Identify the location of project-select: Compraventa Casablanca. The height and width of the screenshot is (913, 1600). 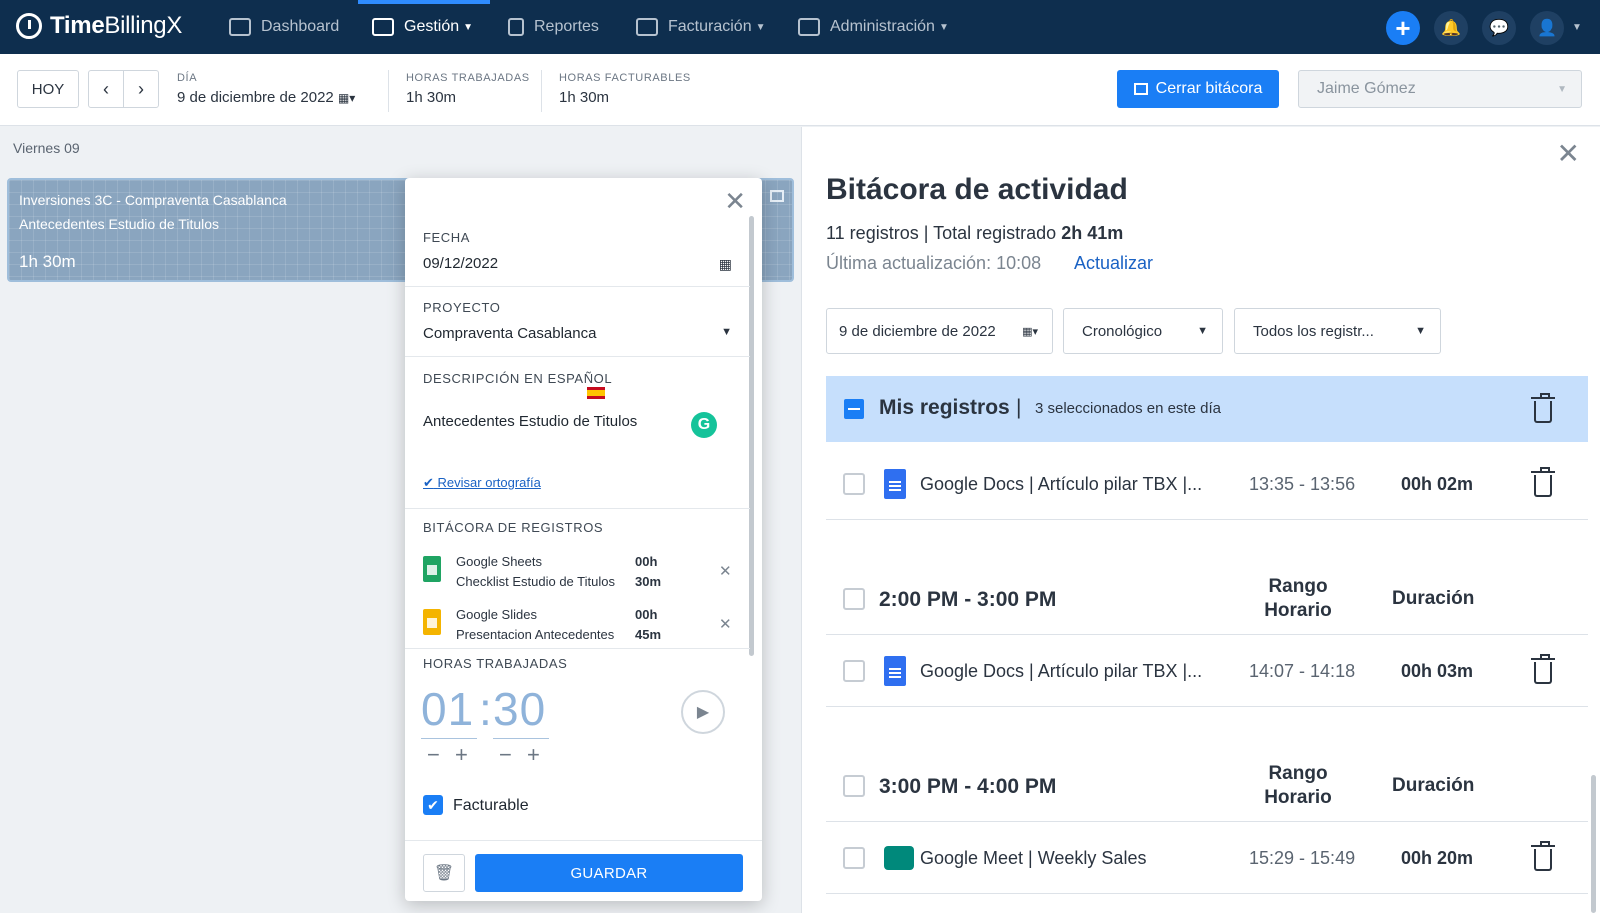
(509, 333).